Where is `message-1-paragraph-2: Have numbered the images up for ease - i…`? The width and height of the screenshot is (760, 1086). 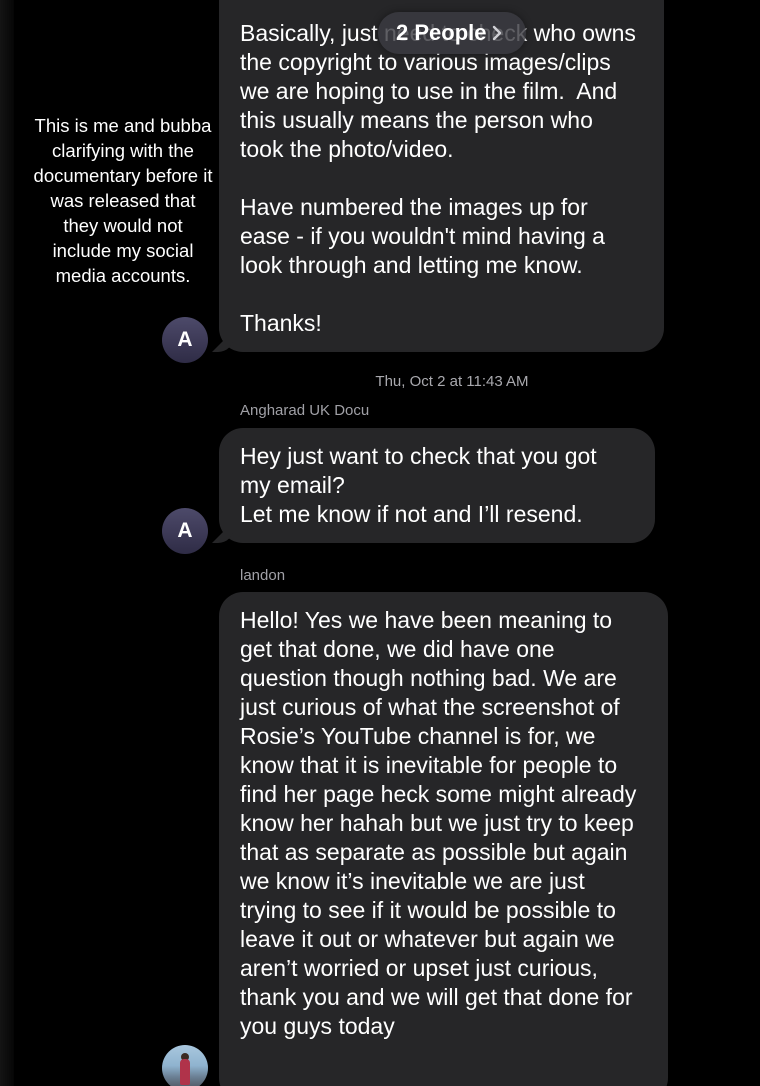 message-1-paragraph-2: Have numbered the images up for ease - i… is located at coordinates (426, 236).